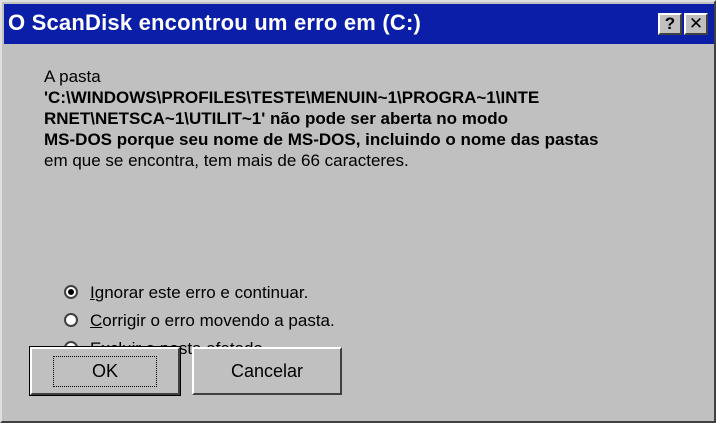 This screenshot has width=716, height=423. I want to click on title-bar: O ScanDisk encontrou um erro em (C:) ? ✕, so click(359, 24).